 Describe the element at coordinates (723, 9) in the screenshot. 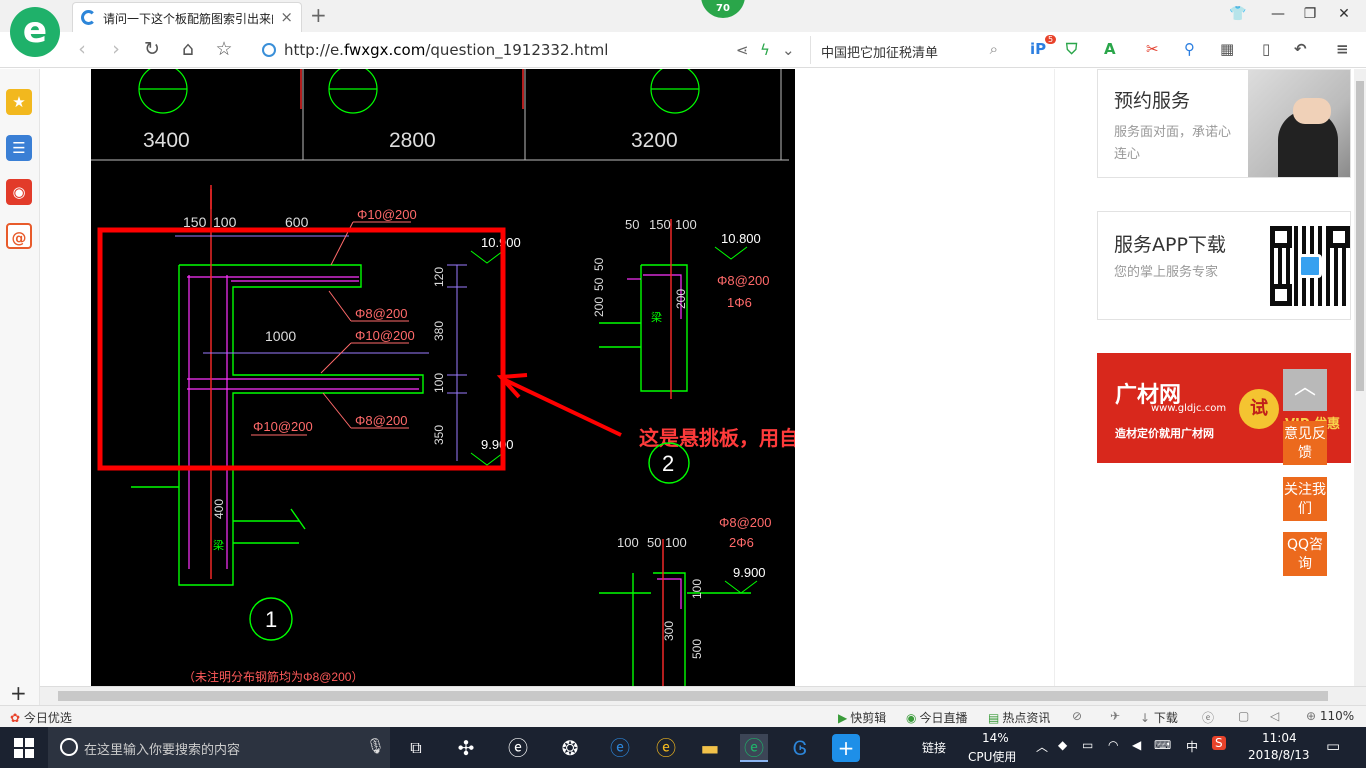

I see `score-badge: 70` at that location.